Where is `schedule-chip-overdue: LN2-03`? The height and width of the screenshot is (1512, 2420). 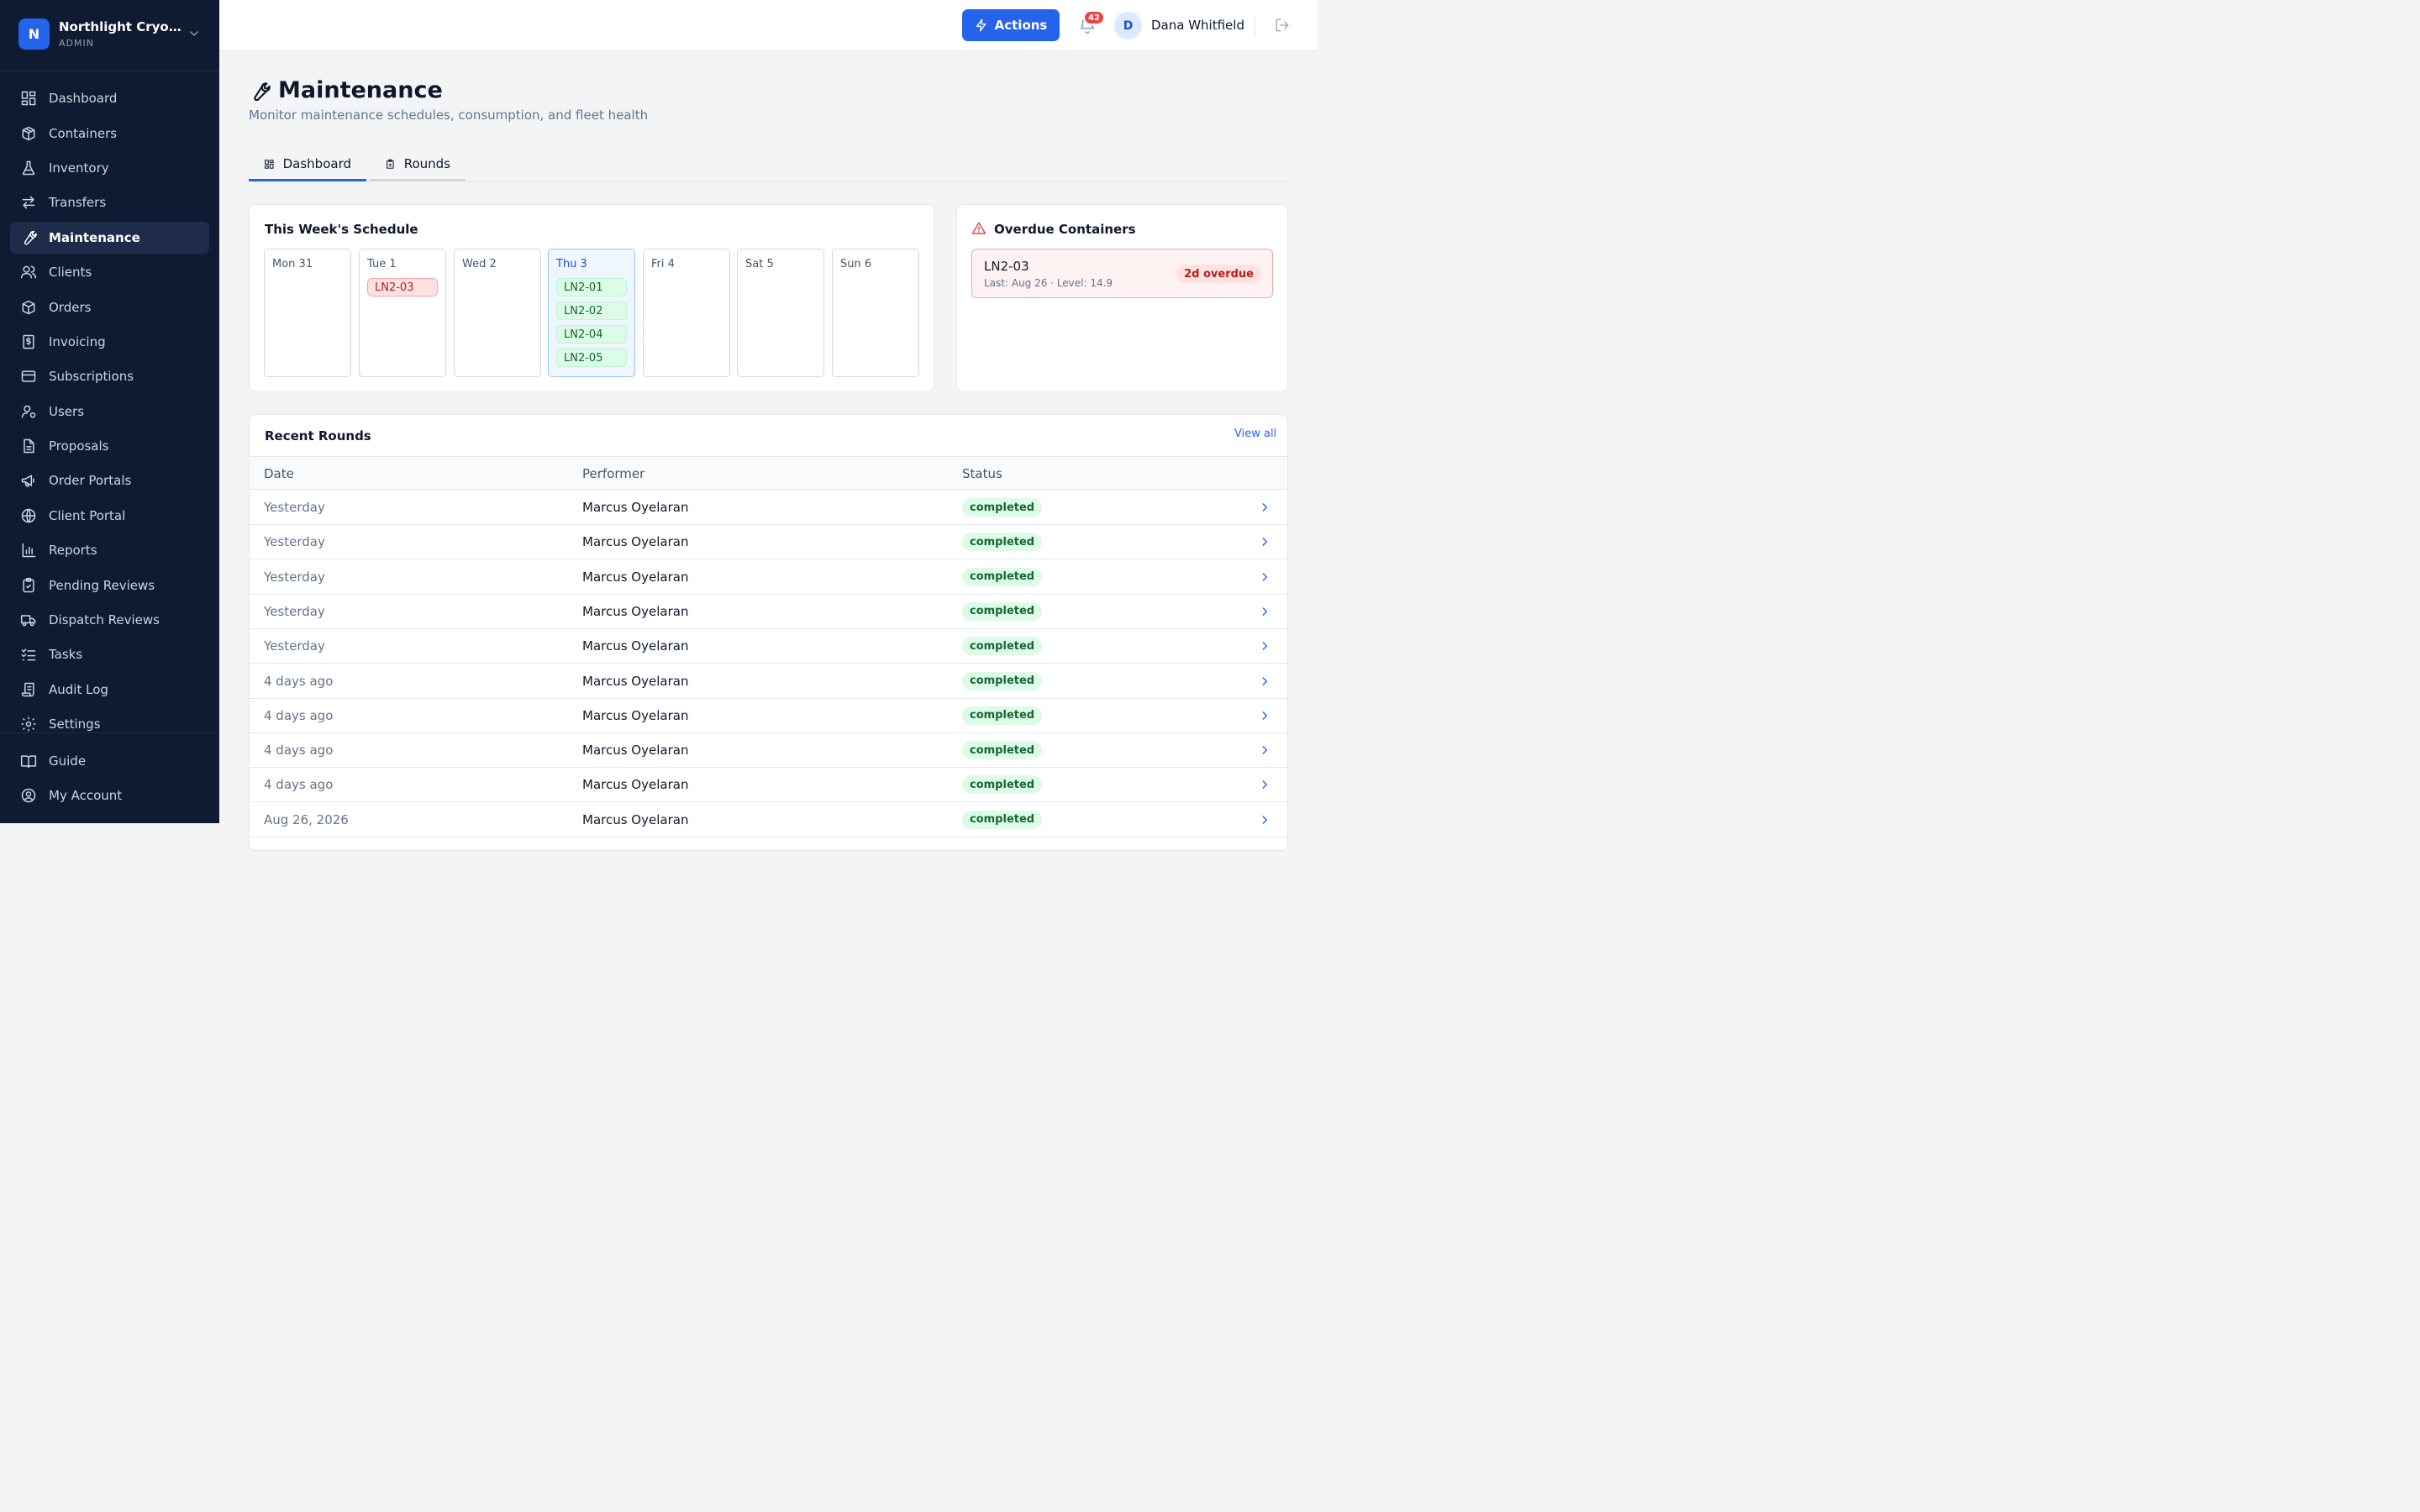 schedule-chip-overdue: LN2-03 is located at coordinates (402, 287).